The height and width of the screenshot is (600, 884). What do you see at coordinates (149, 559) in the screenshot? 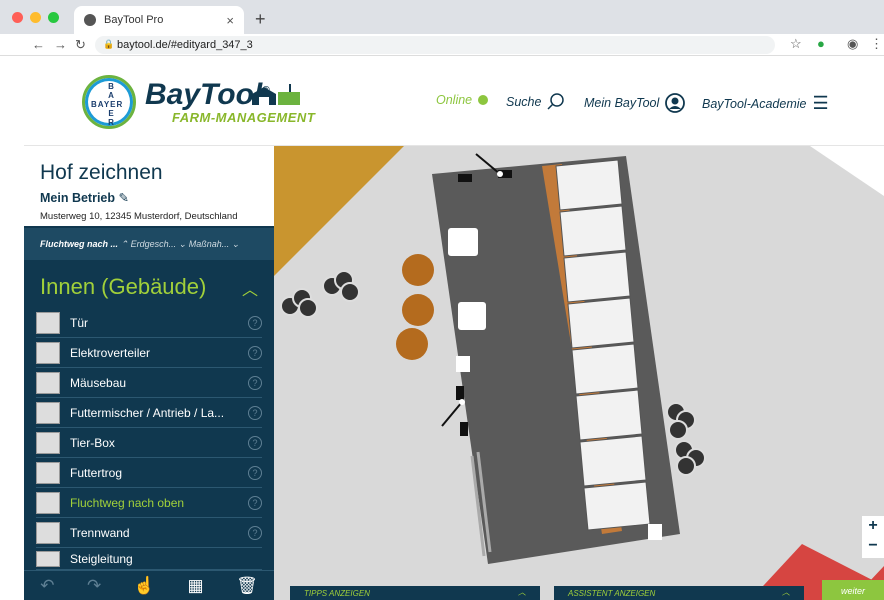
I see `sidebar-item-steigleitung: Steigleitung` at bounding box center [149, 559].